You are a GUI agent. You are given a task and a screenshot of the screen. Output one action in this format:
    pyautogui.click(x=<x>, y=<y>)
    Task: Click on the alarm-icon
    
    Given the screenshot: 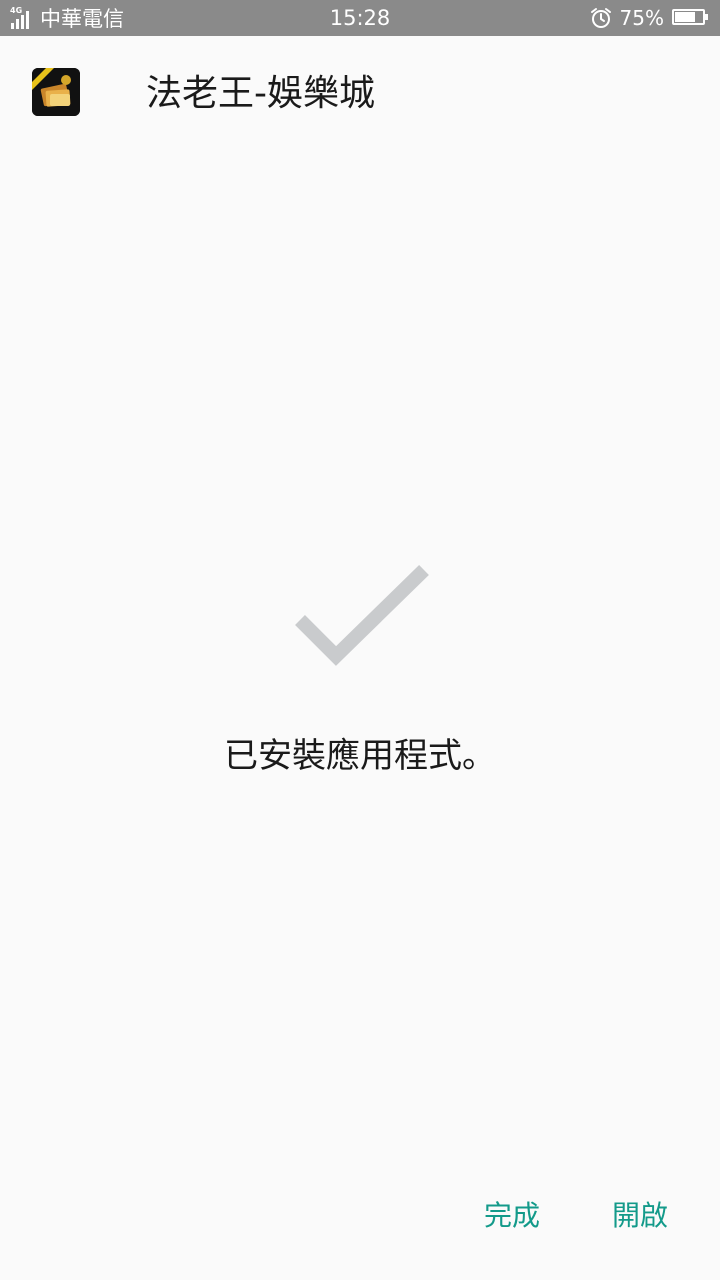 What is the action you would take?
    pyautogui.click(x=601, y=18)
    